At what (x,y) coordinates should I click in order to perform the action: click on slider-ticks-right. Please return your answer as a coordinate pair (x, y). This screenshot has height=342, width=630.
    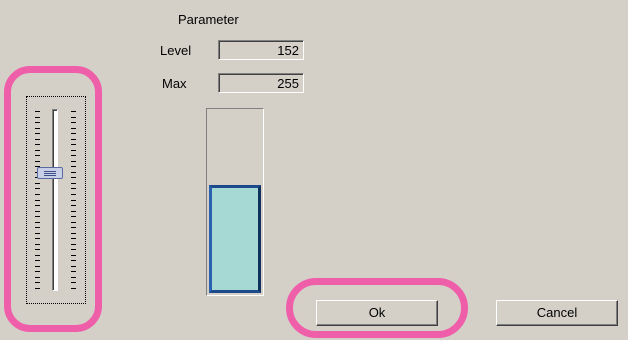
    Looking at the image, I should click on (74, 200).